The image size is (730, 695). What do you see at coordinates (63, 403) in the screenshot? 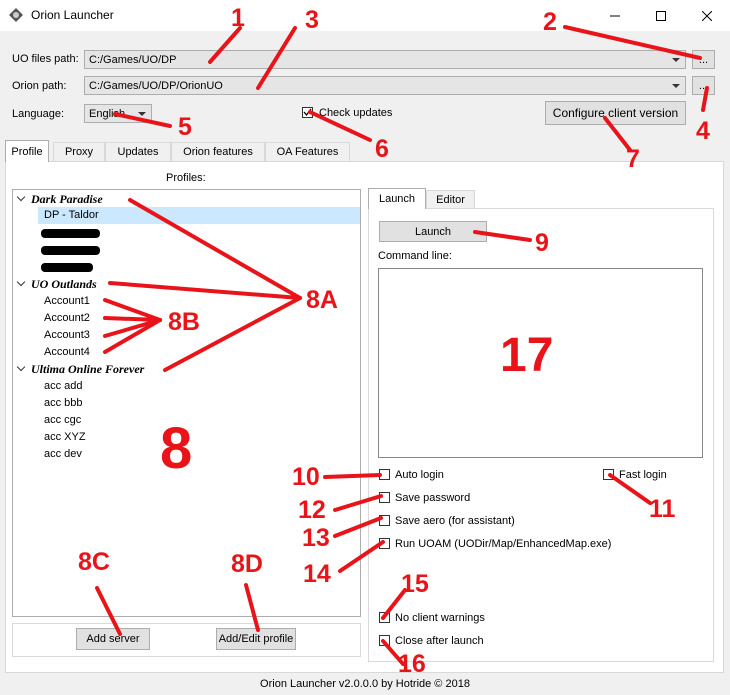
I see `tree-item: acc bbb` at bounding box center [63, 403].